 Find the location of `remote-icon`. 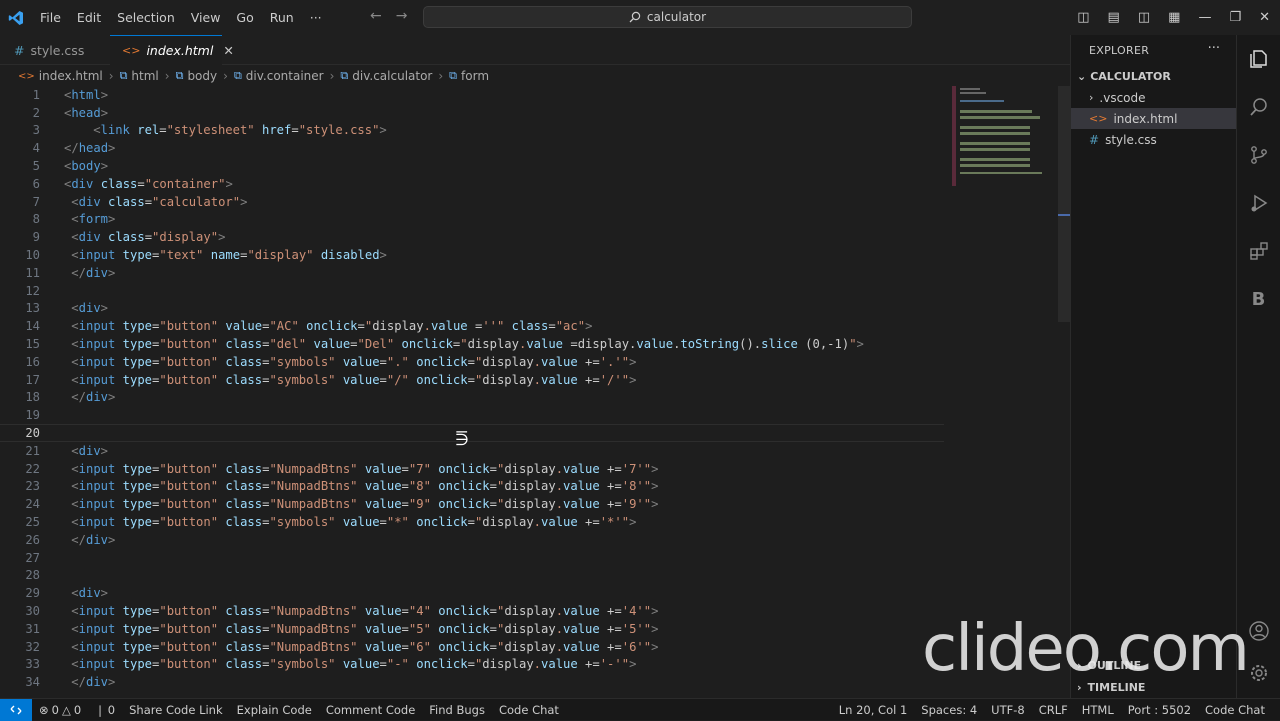

remote-icon is located at coordinates (16, 709).